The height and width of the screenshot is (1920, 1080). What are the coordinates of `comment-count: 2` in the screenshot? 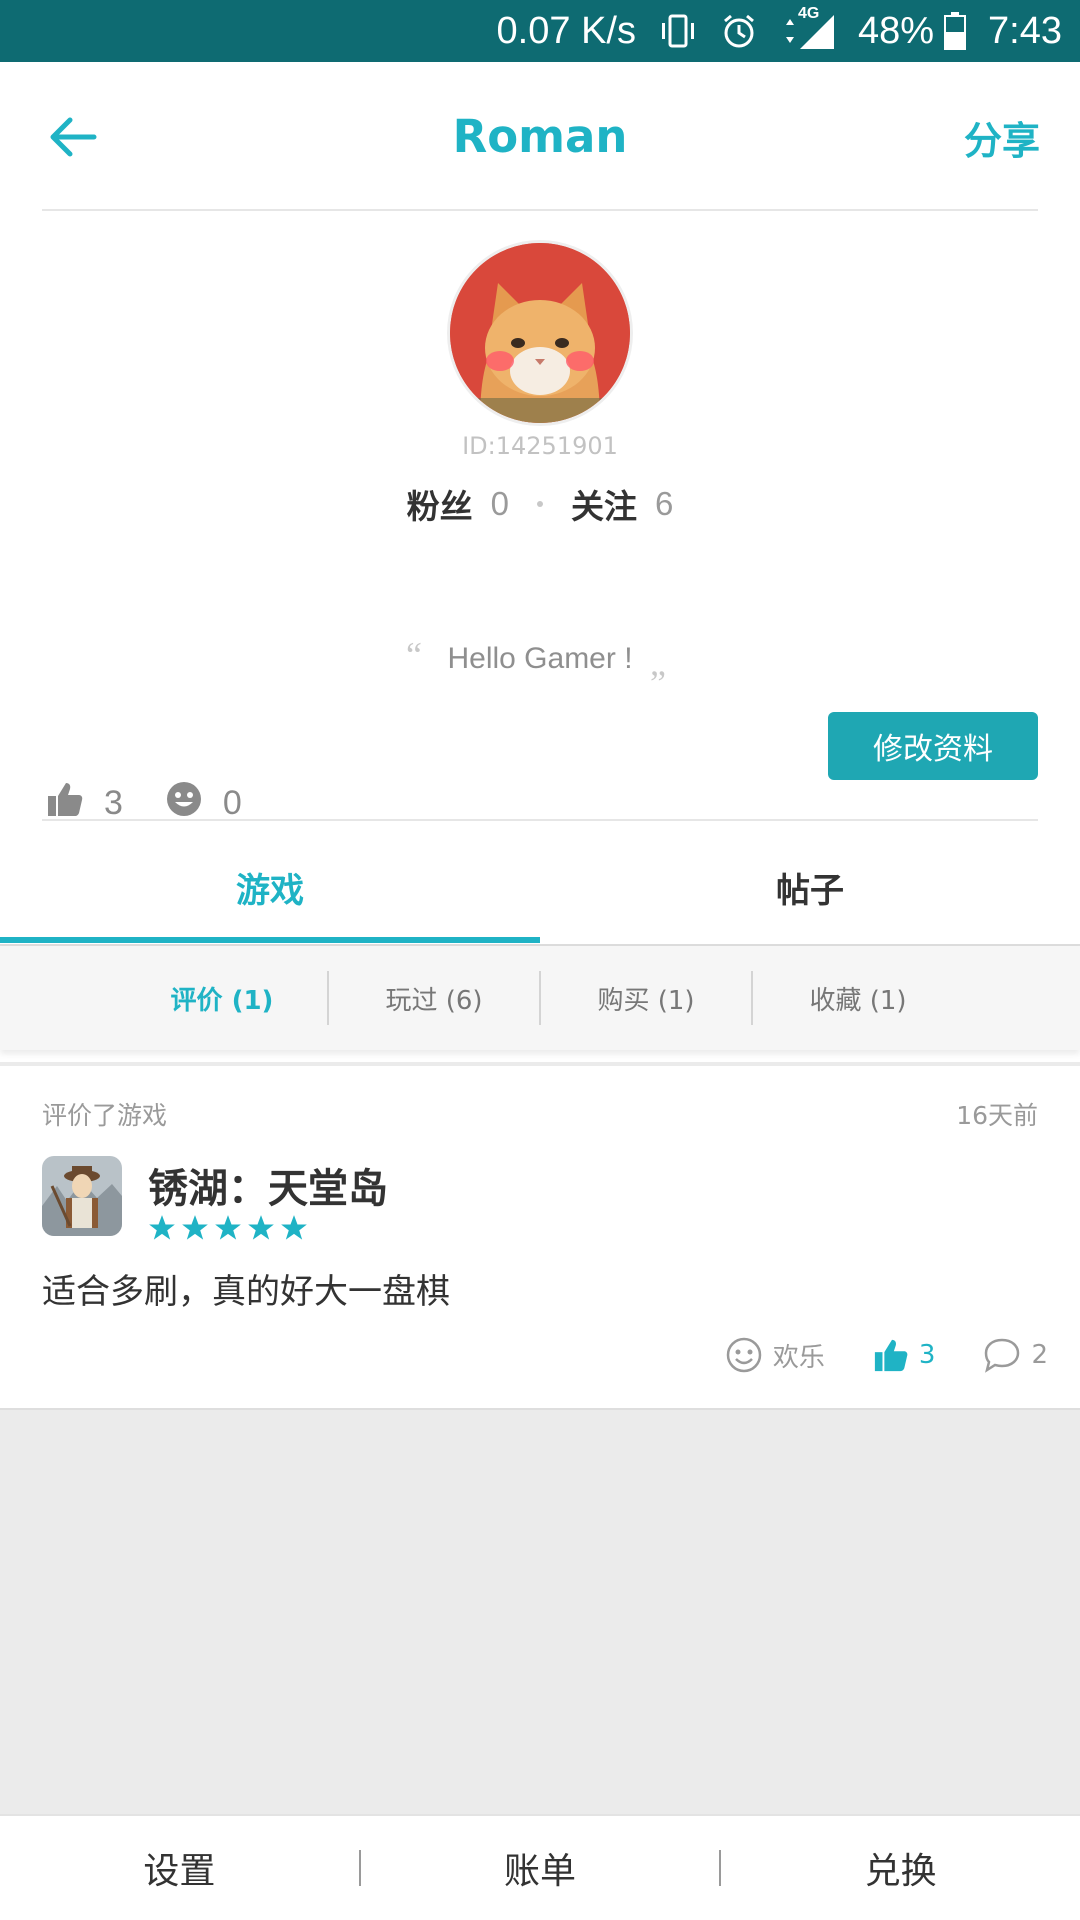 It's located at (1039, 1355).